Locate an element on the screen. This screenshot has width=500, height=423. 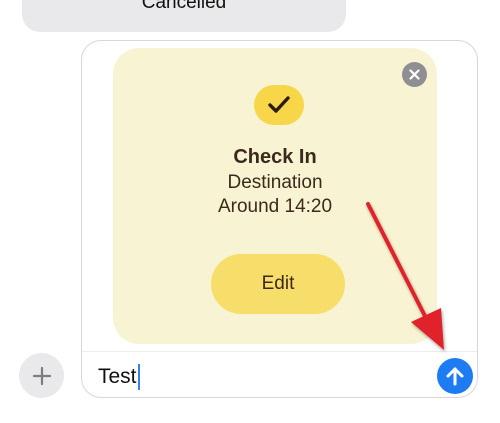
composer-divider is located at coordinates (279, 351).